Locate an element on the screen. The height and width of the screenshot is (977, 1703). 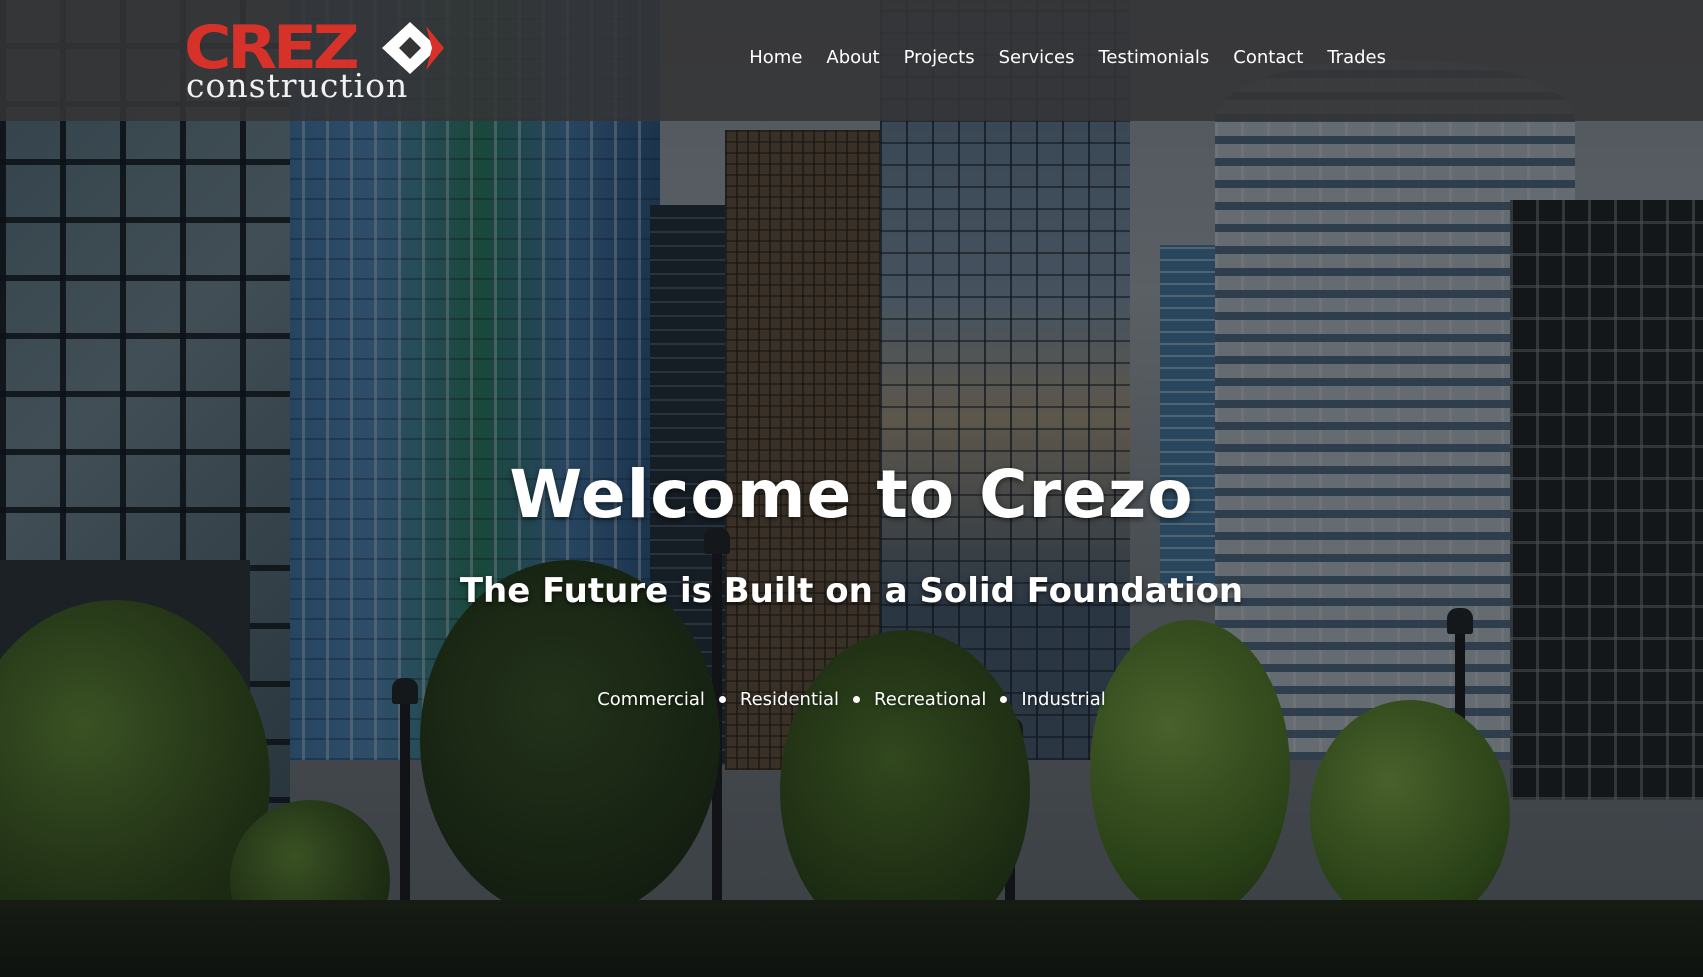
hero-title: Welcome to Crezo is located at coordinates (851, 494).